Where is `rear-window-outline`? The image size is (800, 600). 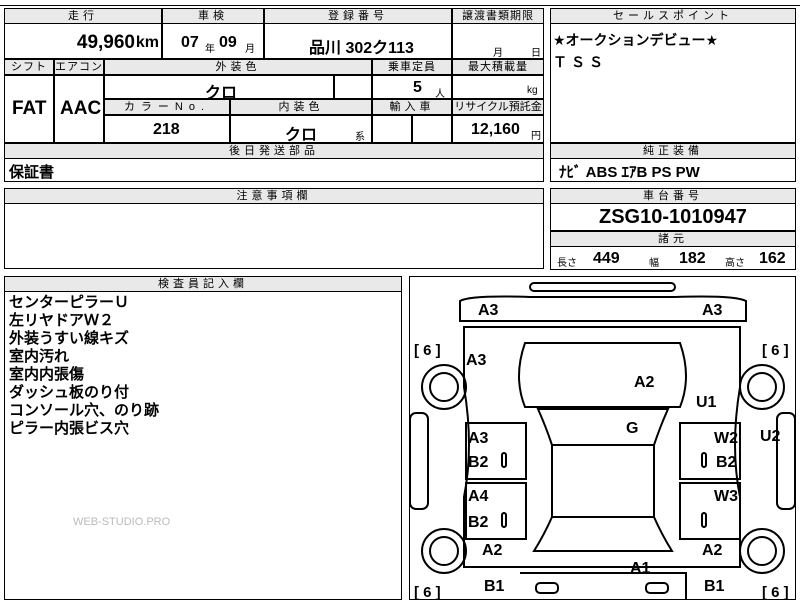
rear-window-outline is located at coordinates (603, 534).